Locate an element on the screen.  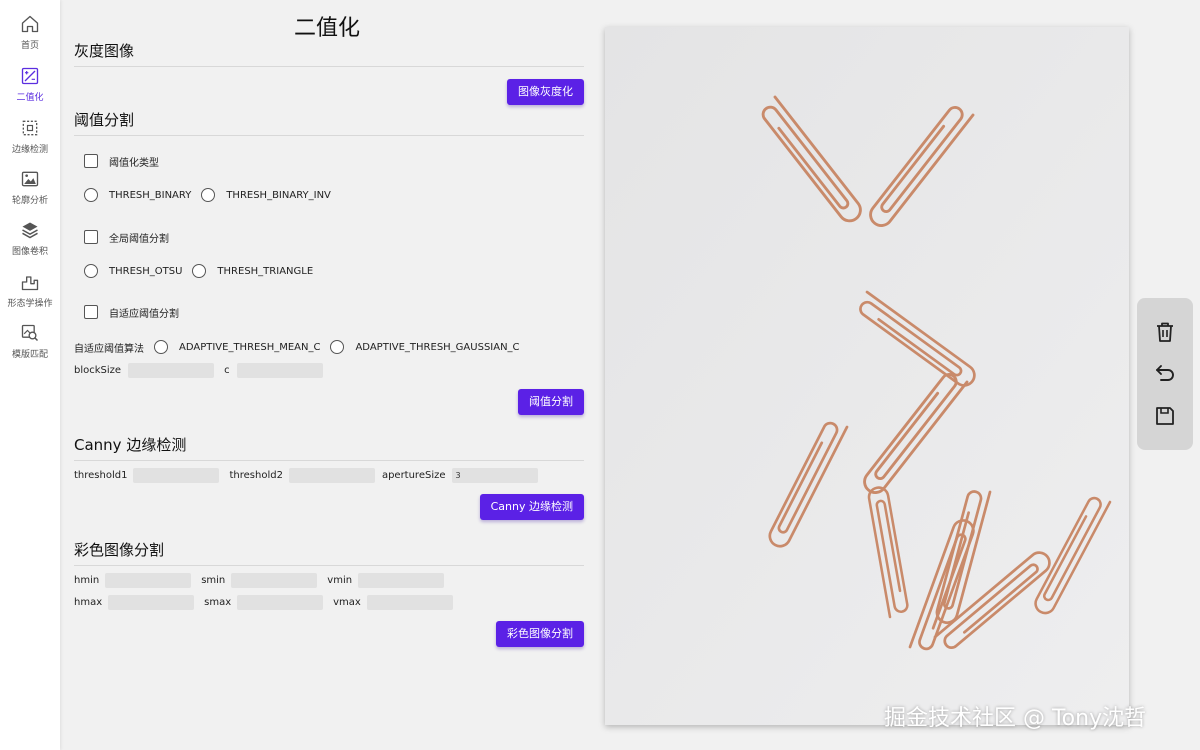
thresh-triangle-label: THRESH_TRIANGLE is located at coordinates (265, 271).